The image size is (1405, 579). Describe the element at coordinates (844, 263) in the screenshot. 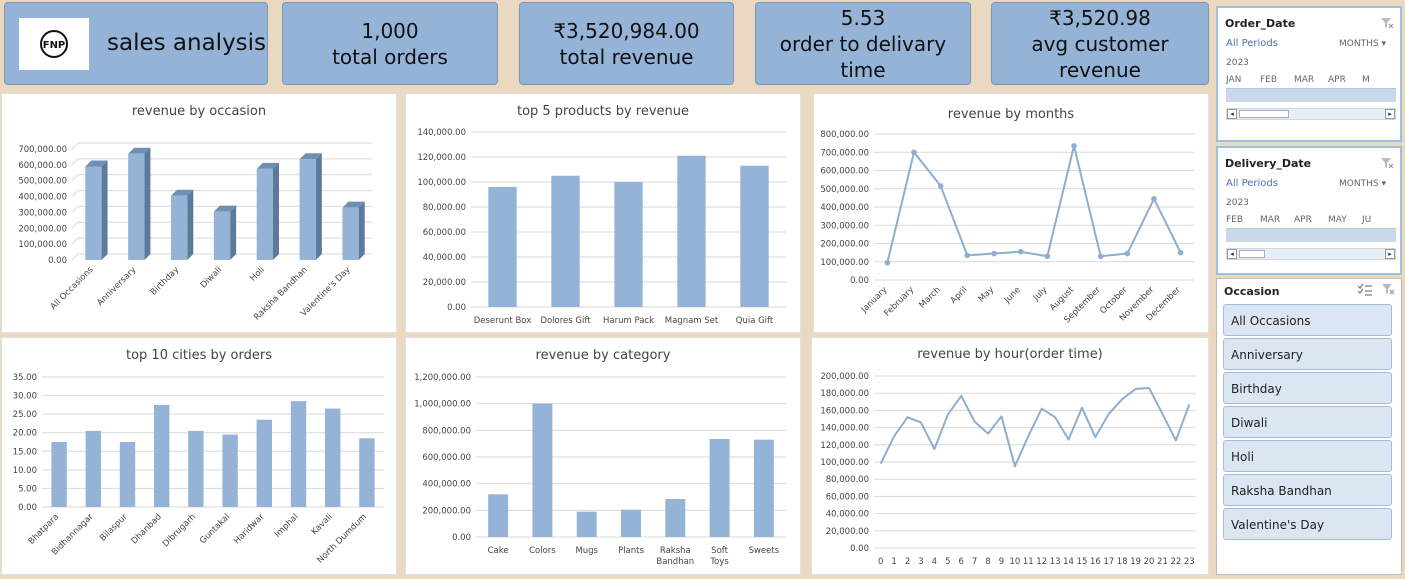

I see `y-tick-label: 100,000.00` at that location.